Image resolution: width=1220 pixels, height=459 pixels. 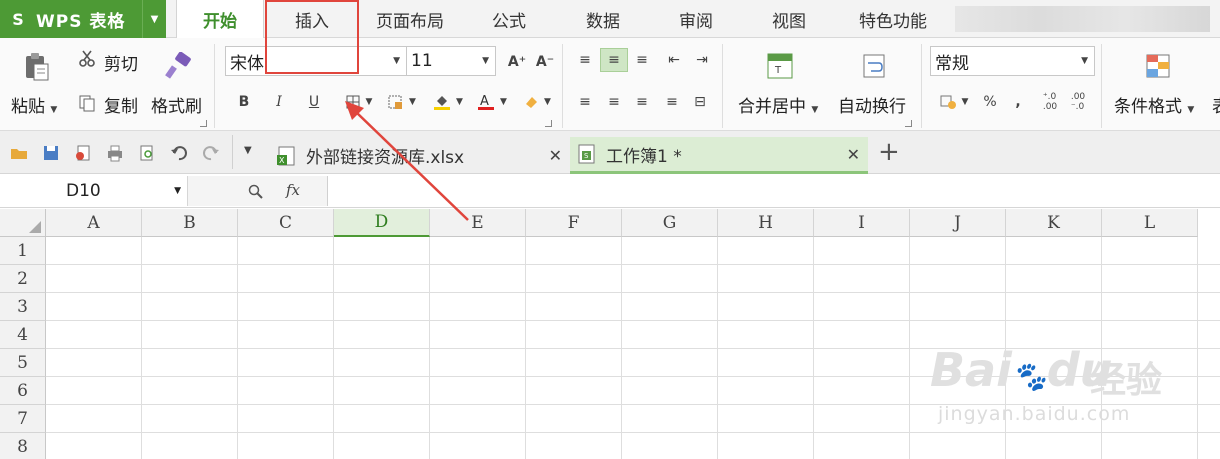 I want to click on tab-formulas: 公式, so click(x=509, y=19).